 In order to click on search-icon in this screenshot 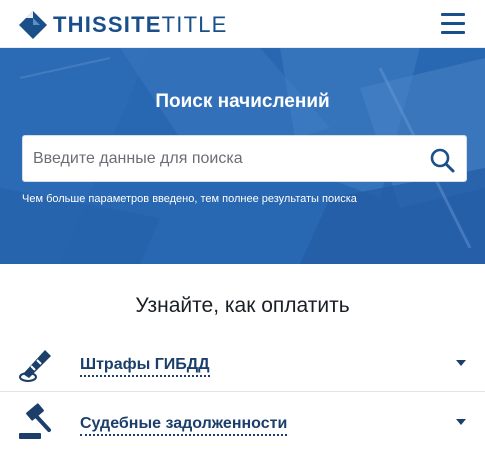, I will do `click(442, 160)`.